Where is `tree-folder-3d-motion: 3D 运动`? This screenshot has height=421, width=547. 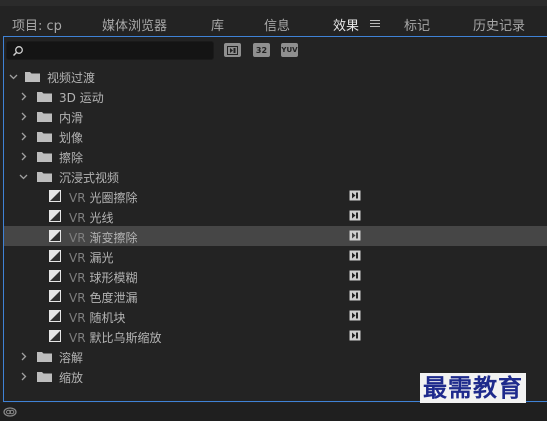 tree-folder-3d-motion: 3D 运动 is located at coordinates (275, 96).